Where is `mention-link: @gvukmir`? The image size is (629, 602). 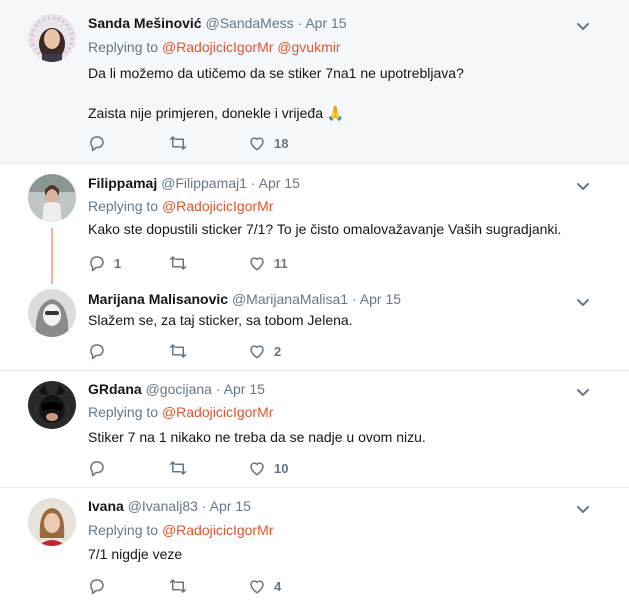
mention-link: @gvukmir is located at coordinates (308, 47).